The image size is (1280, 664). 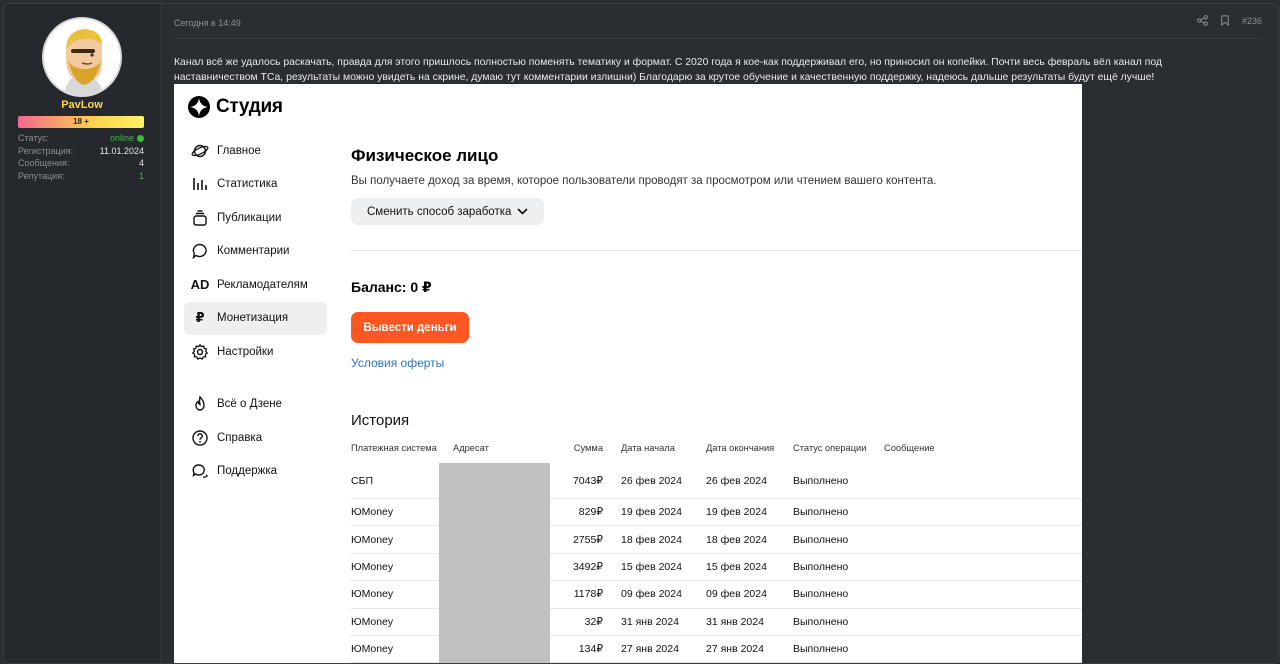 What do you see at coordinates (522, 212) in the screenshot?
I see `chevron-down-icon` at bounding box center [522, 212].